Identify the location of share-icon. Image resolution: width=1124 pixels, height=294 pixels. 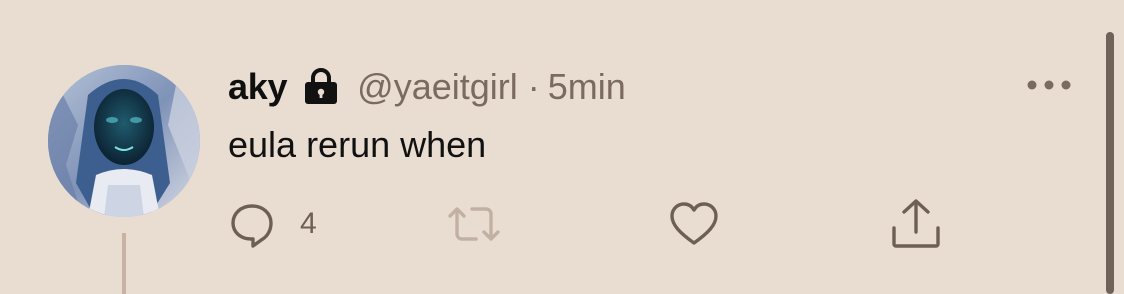
(916, 223).